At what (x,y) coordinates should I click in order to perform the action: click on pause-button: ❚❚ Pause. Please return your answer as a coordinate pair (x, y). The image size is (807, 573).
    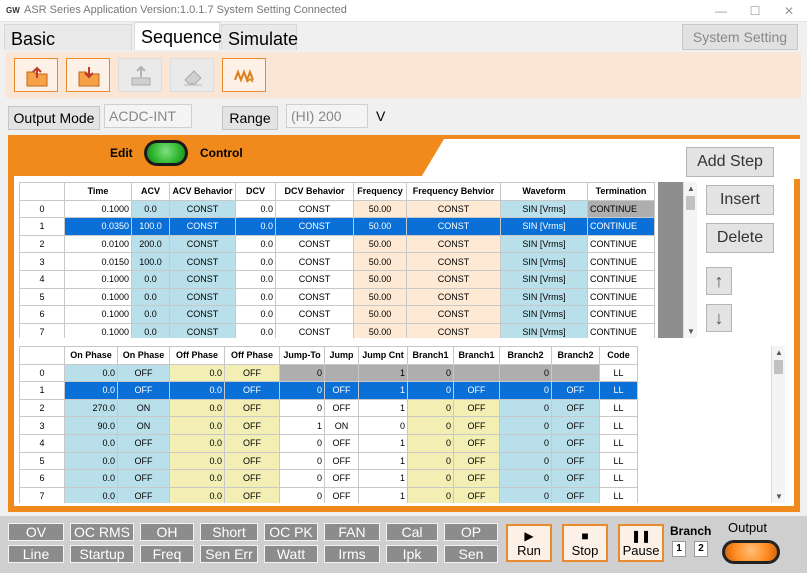
    Looking at the image, I should click on (641, 543).